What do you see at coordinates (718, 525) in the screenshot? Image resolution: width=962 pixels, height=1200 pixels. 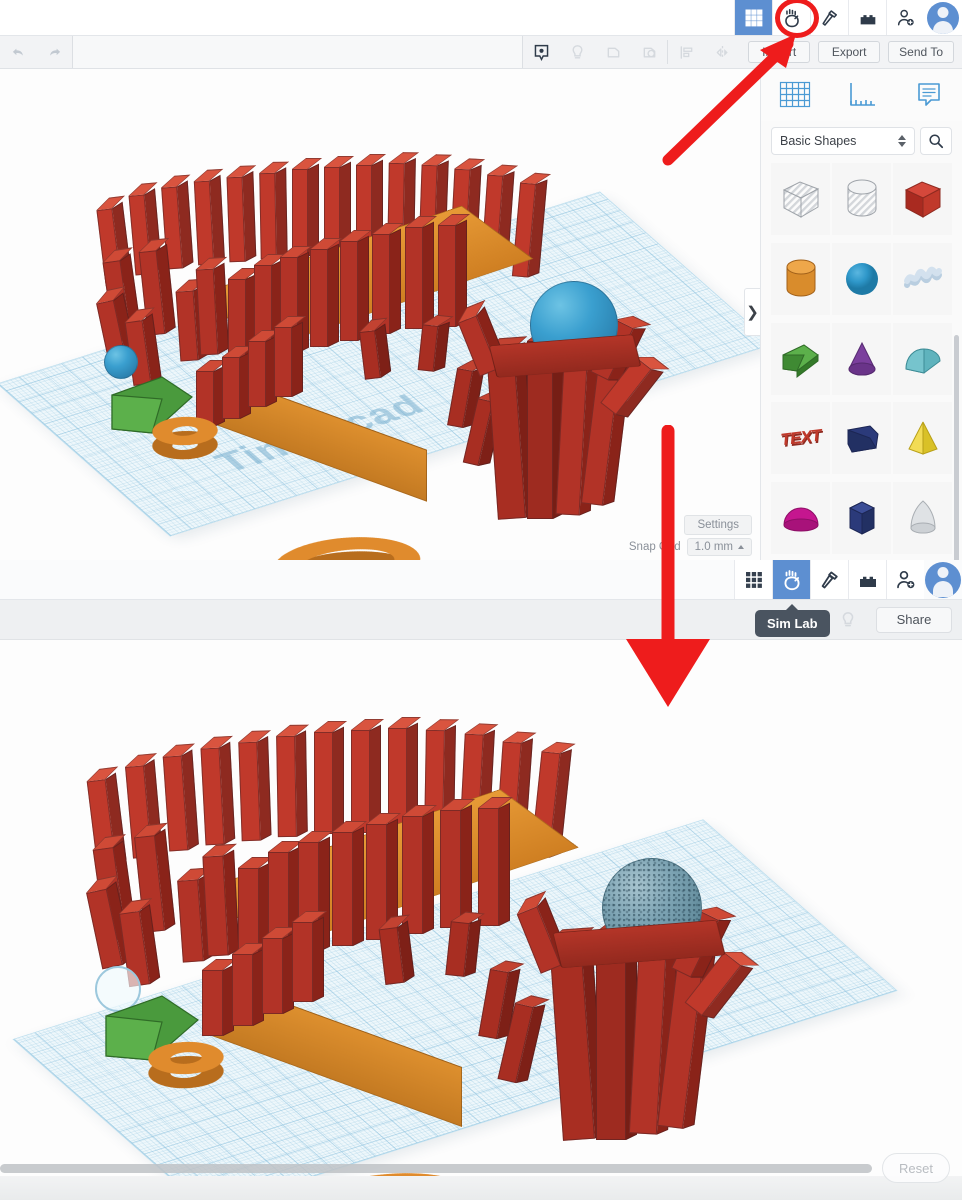 I see `settings-button: Settings` at bounding box center [718, 525].